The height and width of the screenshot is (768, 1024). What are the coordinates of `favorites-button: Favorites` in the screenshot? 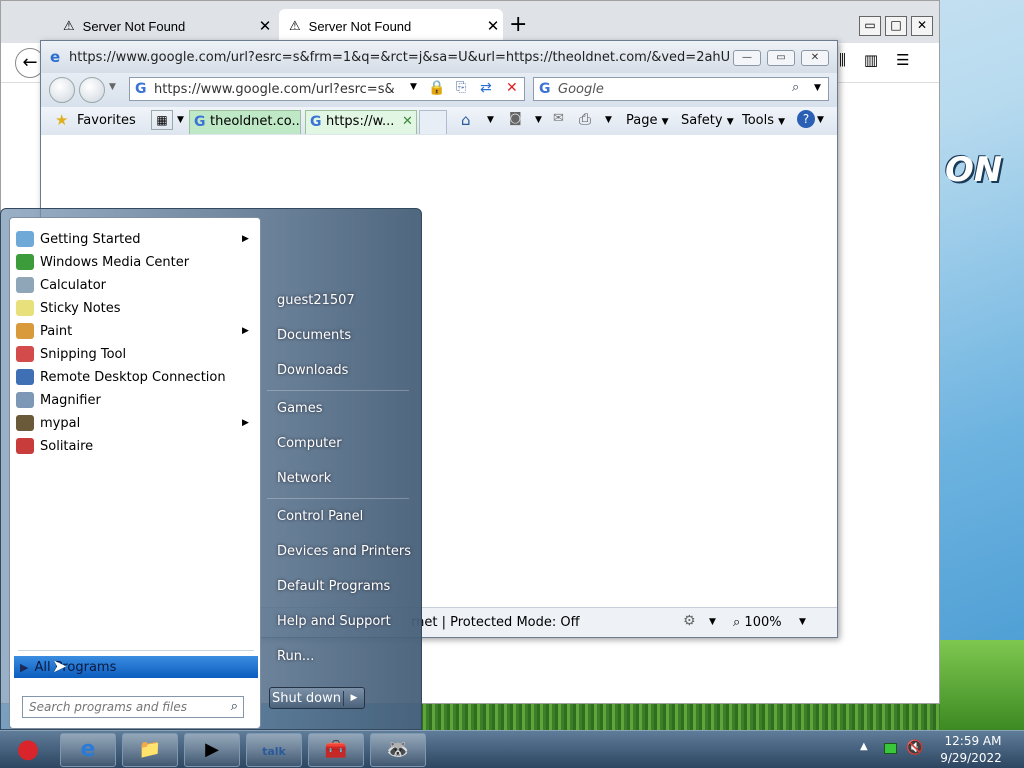 It's located at (106, 120).